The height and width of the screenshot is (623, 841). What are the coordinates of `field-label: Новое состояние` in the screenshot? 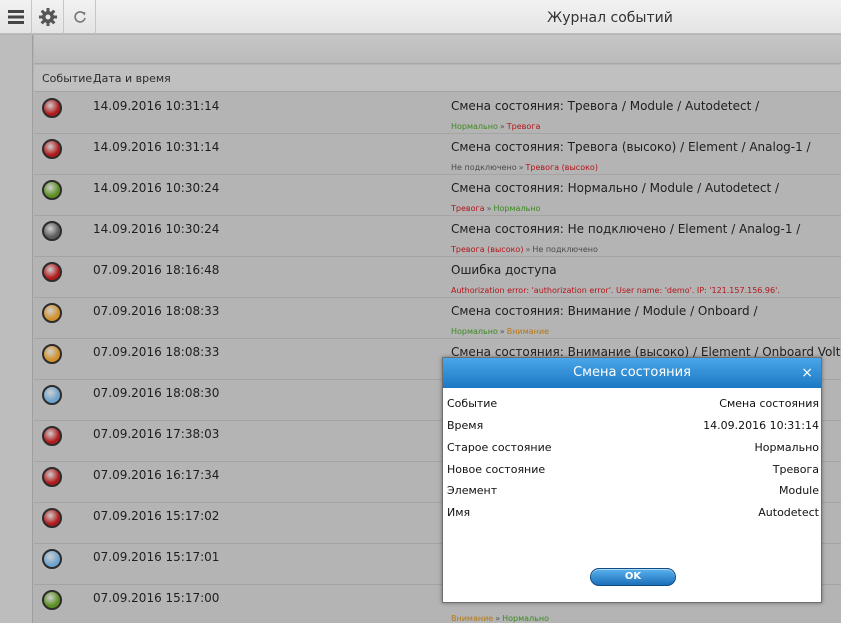 It's located at (496, 469).